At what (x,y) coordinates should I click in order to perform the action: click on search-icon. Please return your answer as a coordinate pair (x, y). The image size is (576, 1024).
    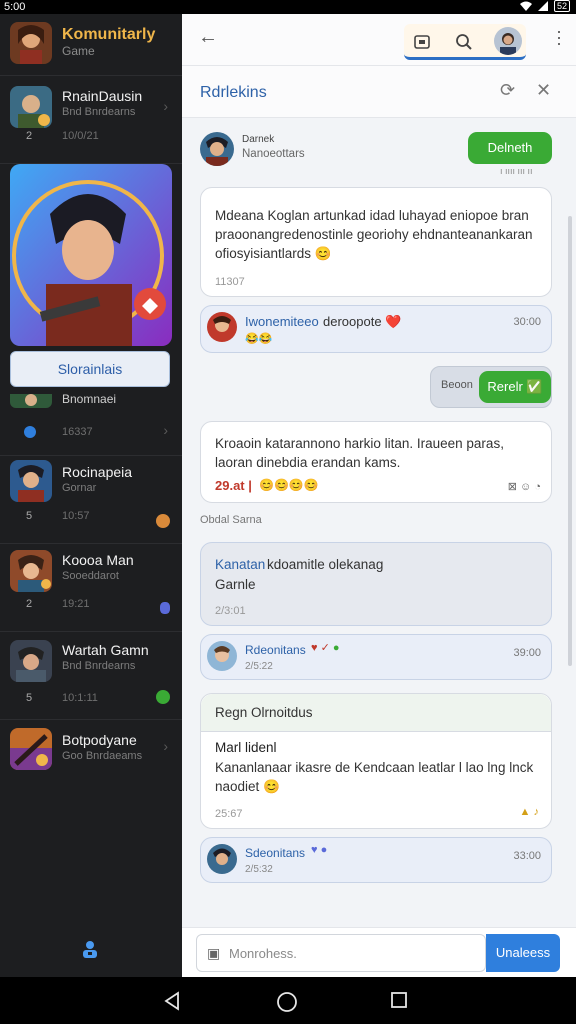
    Looking at the image, I should click on (464, 42).